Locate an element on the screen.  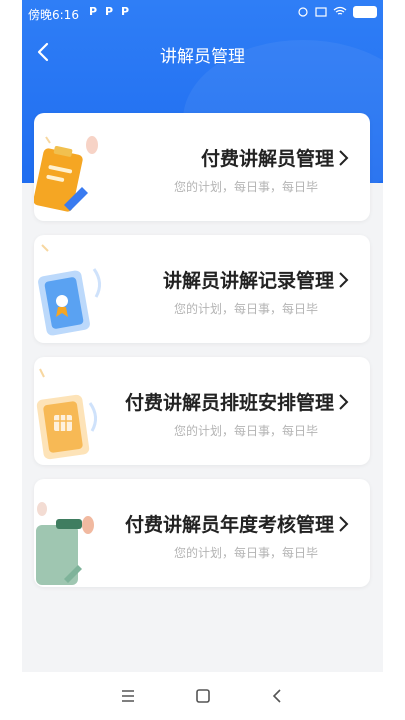
card-title: 付费讲解员年度考核管理 is located at coordinates (229, 525).